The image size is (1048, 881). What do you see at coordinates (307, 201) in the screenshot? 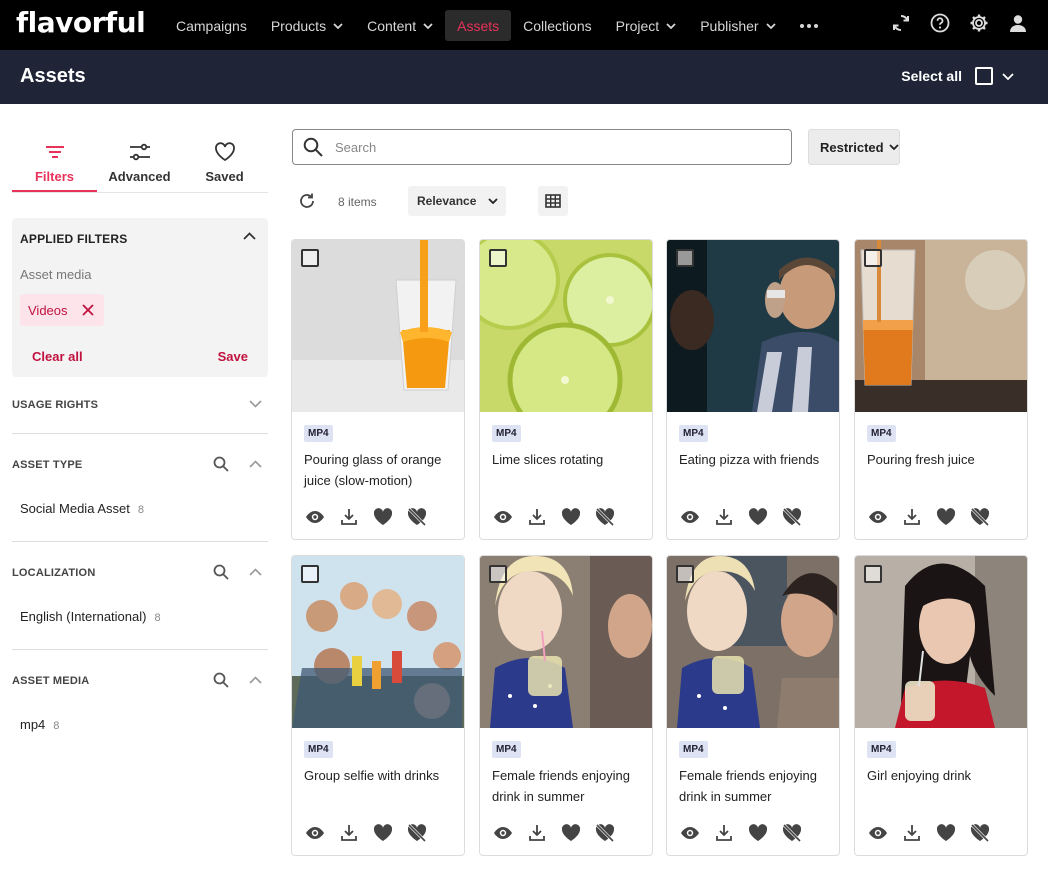
I see `refresh-icon` at bounding box center [307, 201].